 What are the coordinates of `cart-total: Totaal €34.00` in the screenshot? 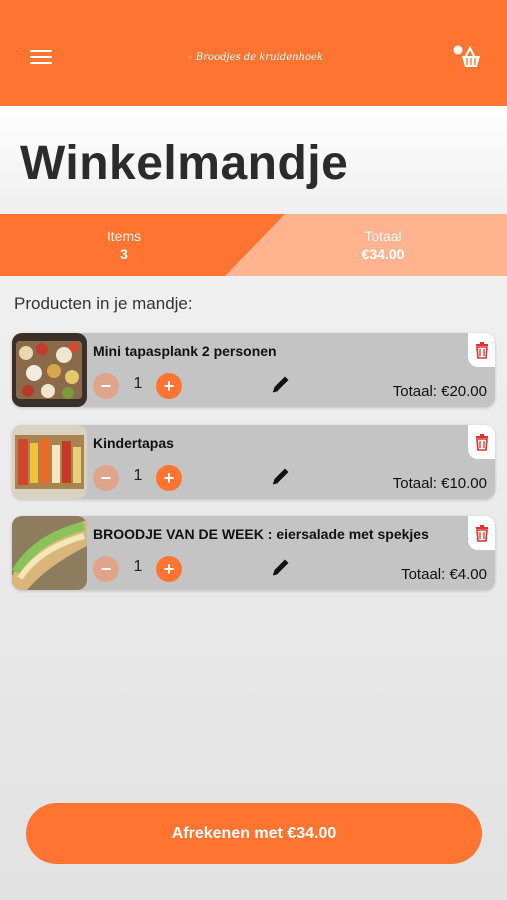 It's located at (383, 245).